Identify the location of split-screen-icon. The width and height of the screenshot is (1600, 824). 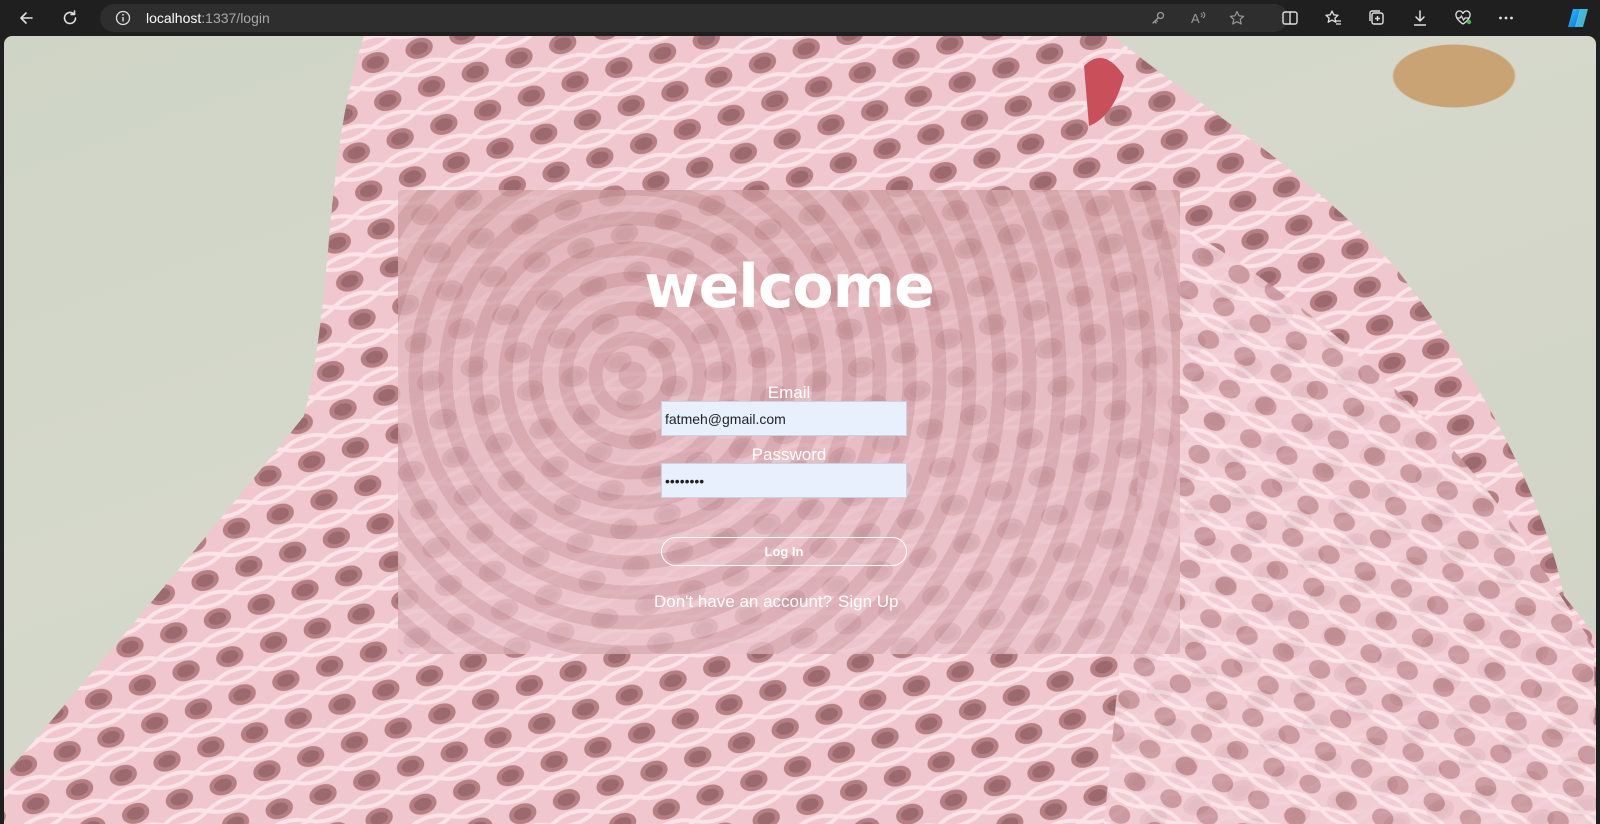
(1290, 18).